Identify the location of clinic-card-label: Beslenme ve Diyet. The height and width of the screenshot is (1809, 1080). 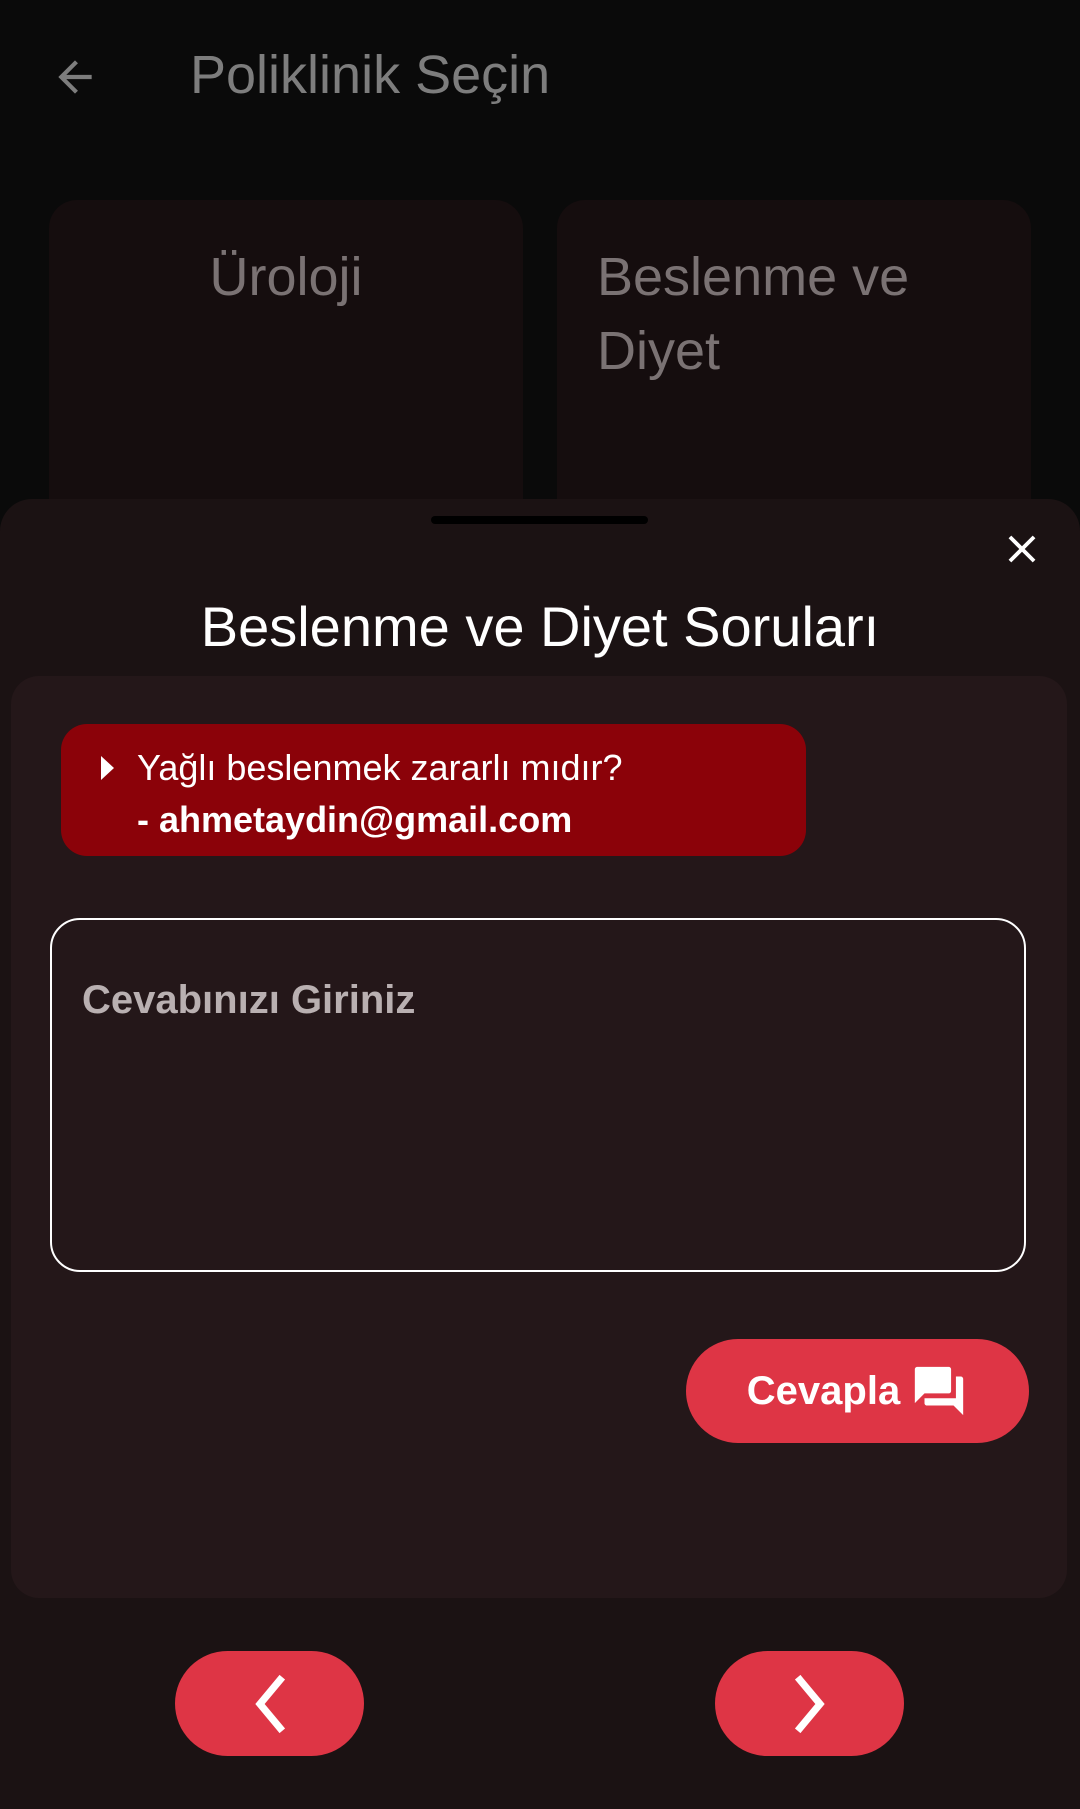
(753, 314).